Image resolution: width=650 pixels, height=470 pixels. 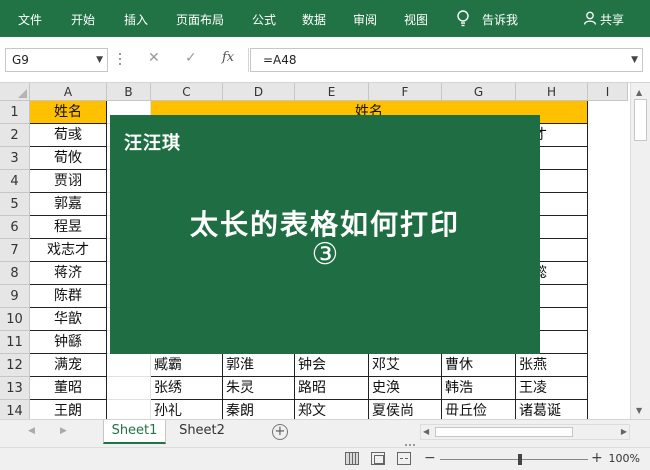 What do you see at coordinates (365, 19) in the screenshot?
I see `tab-review: 审阅` at bounding box center [365, 19].